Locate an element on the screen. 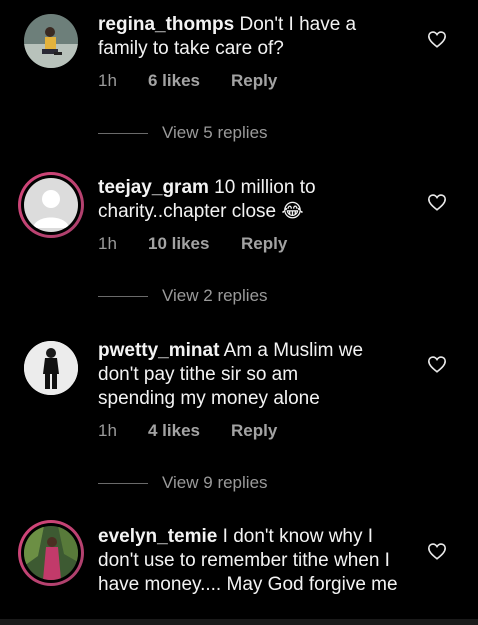 This screenshot has width=478, height=625. comment-username: pwetty_minat is located at coordinates (158, 350).